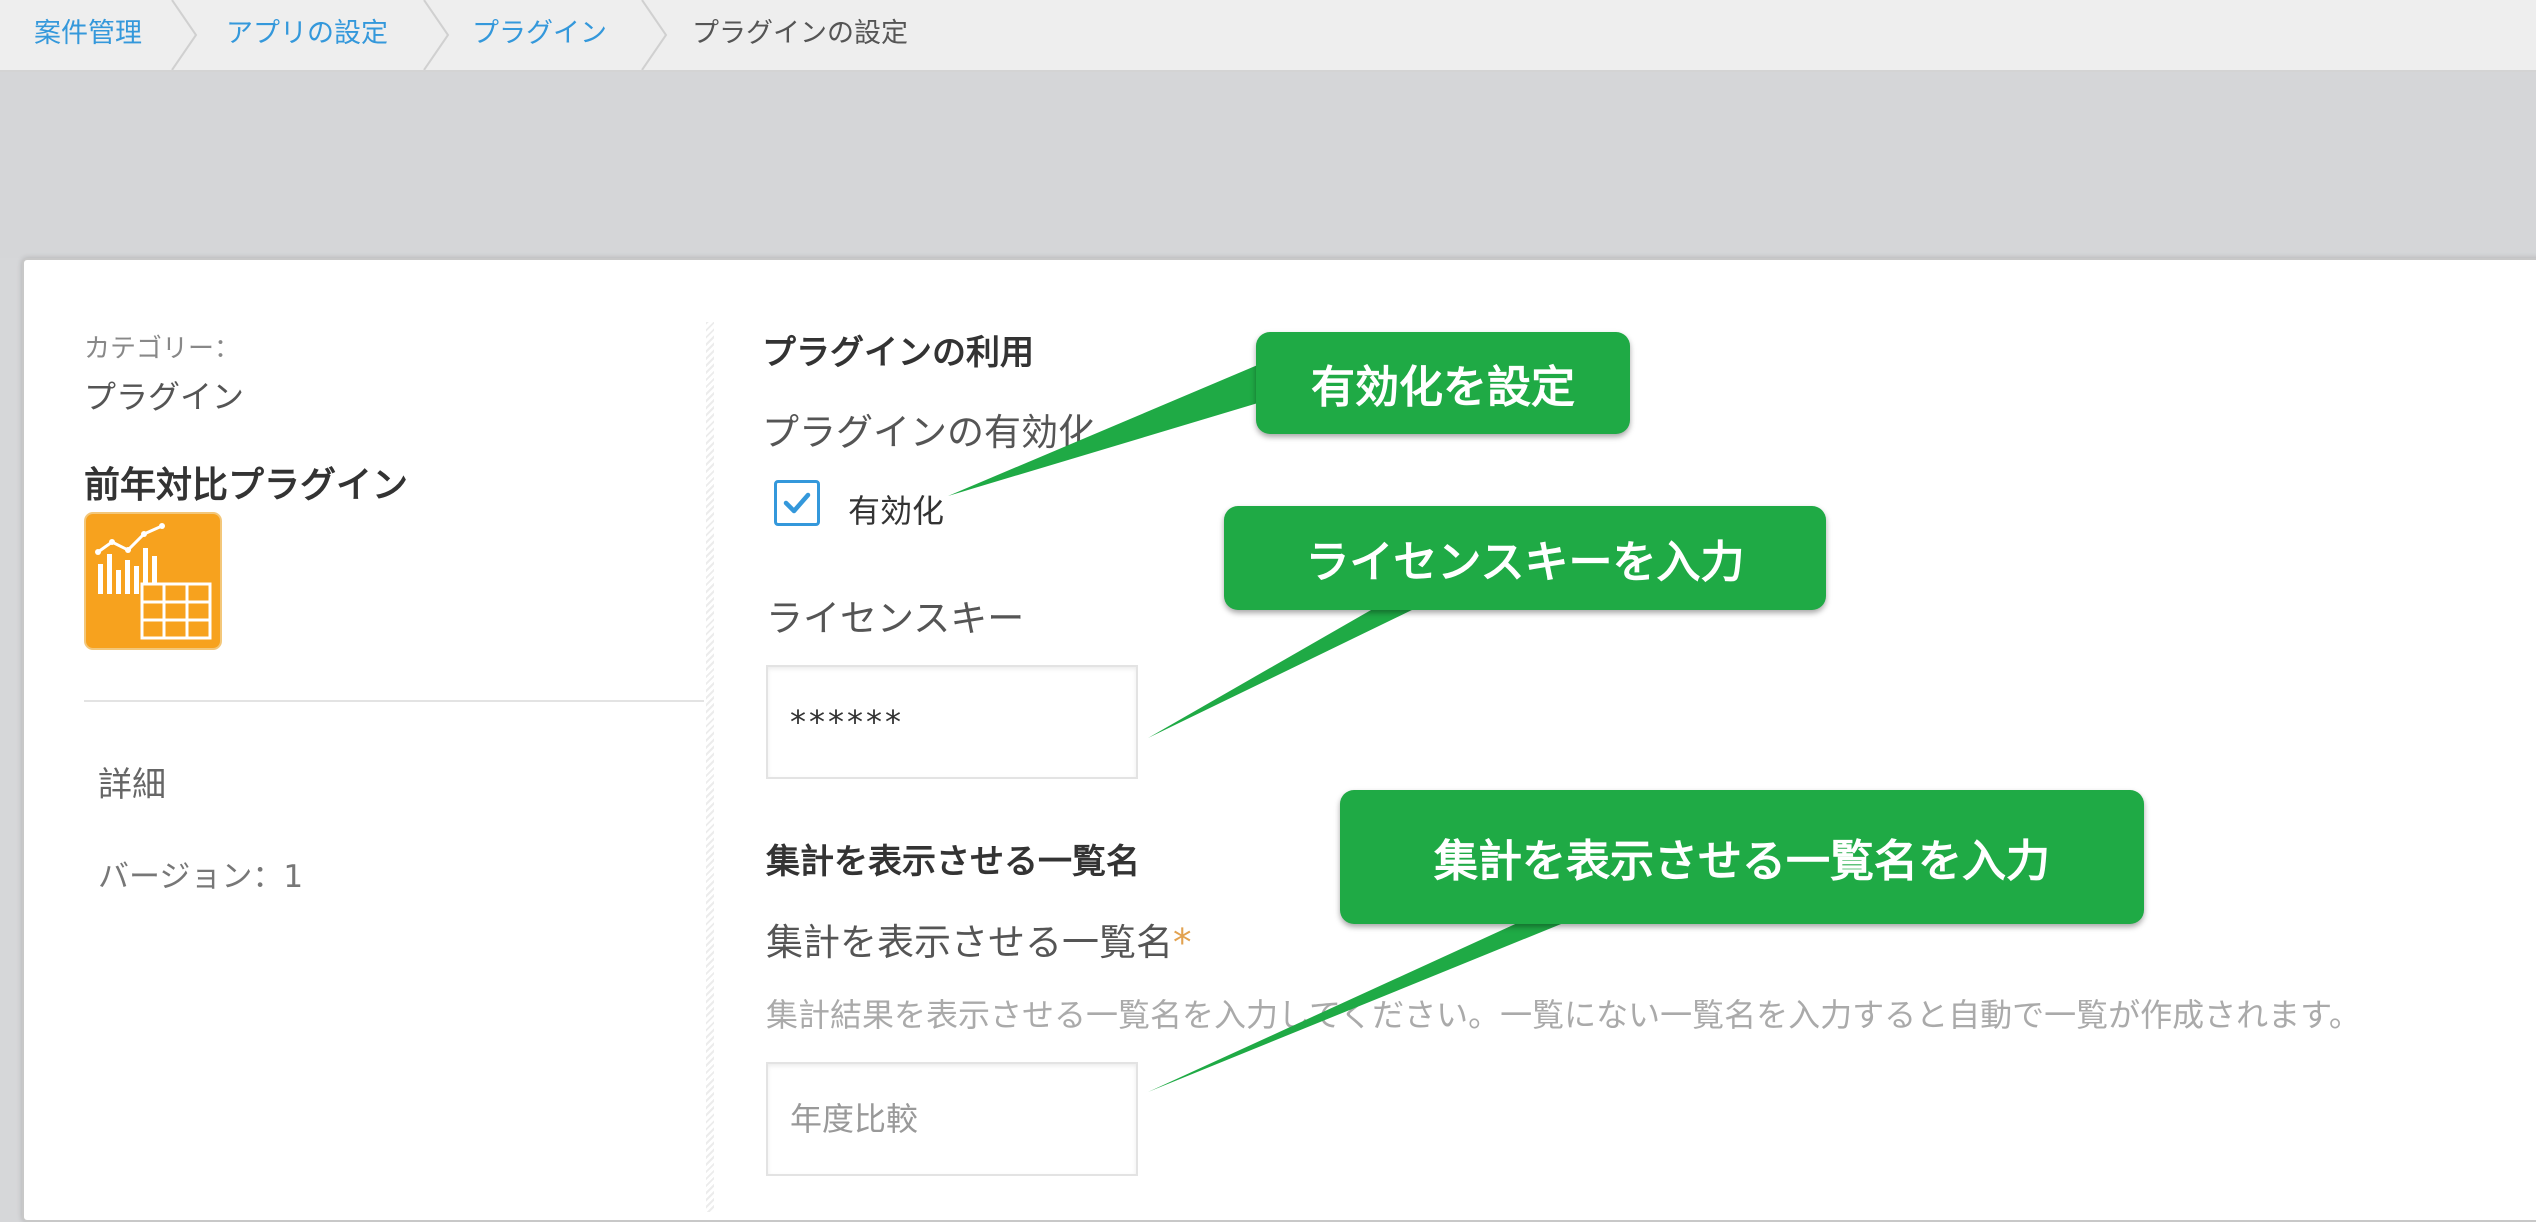 Image resolution: width=2536 pixels, height=1222 pixels. I want to click on license-key-input, so click(952, 722).